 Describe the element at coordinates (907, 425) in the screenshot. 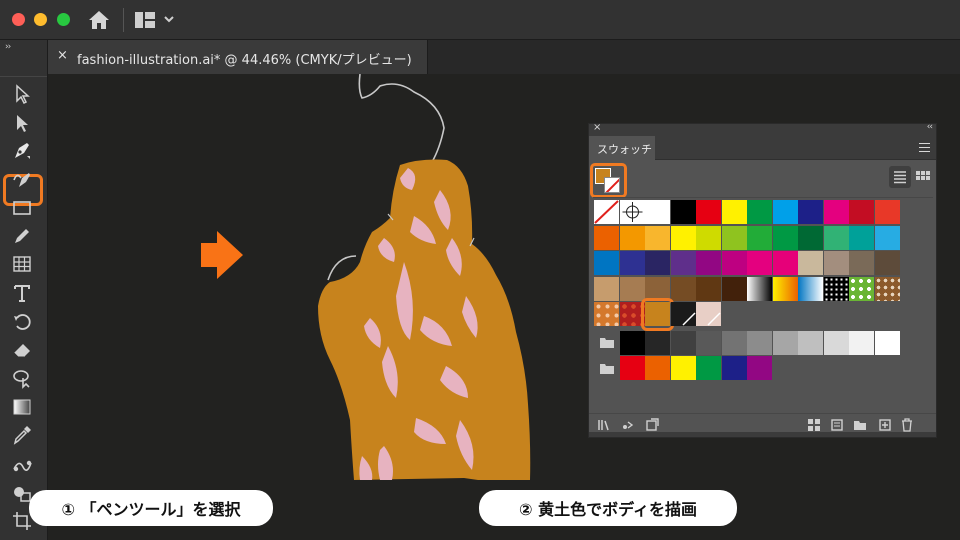

I see `trash-icon` at that location.